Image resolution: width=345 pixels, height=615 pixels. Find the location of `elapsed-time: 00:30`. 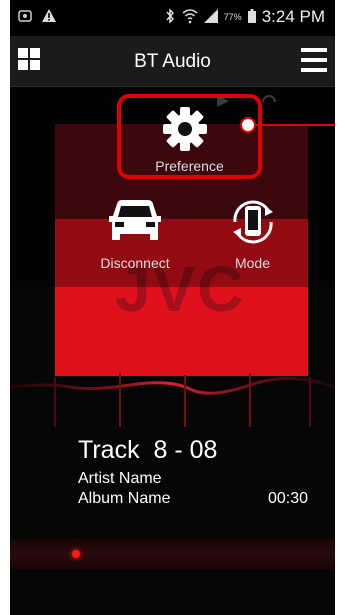

elapsed-time: 00:30 is located at coordinates (287, 498).